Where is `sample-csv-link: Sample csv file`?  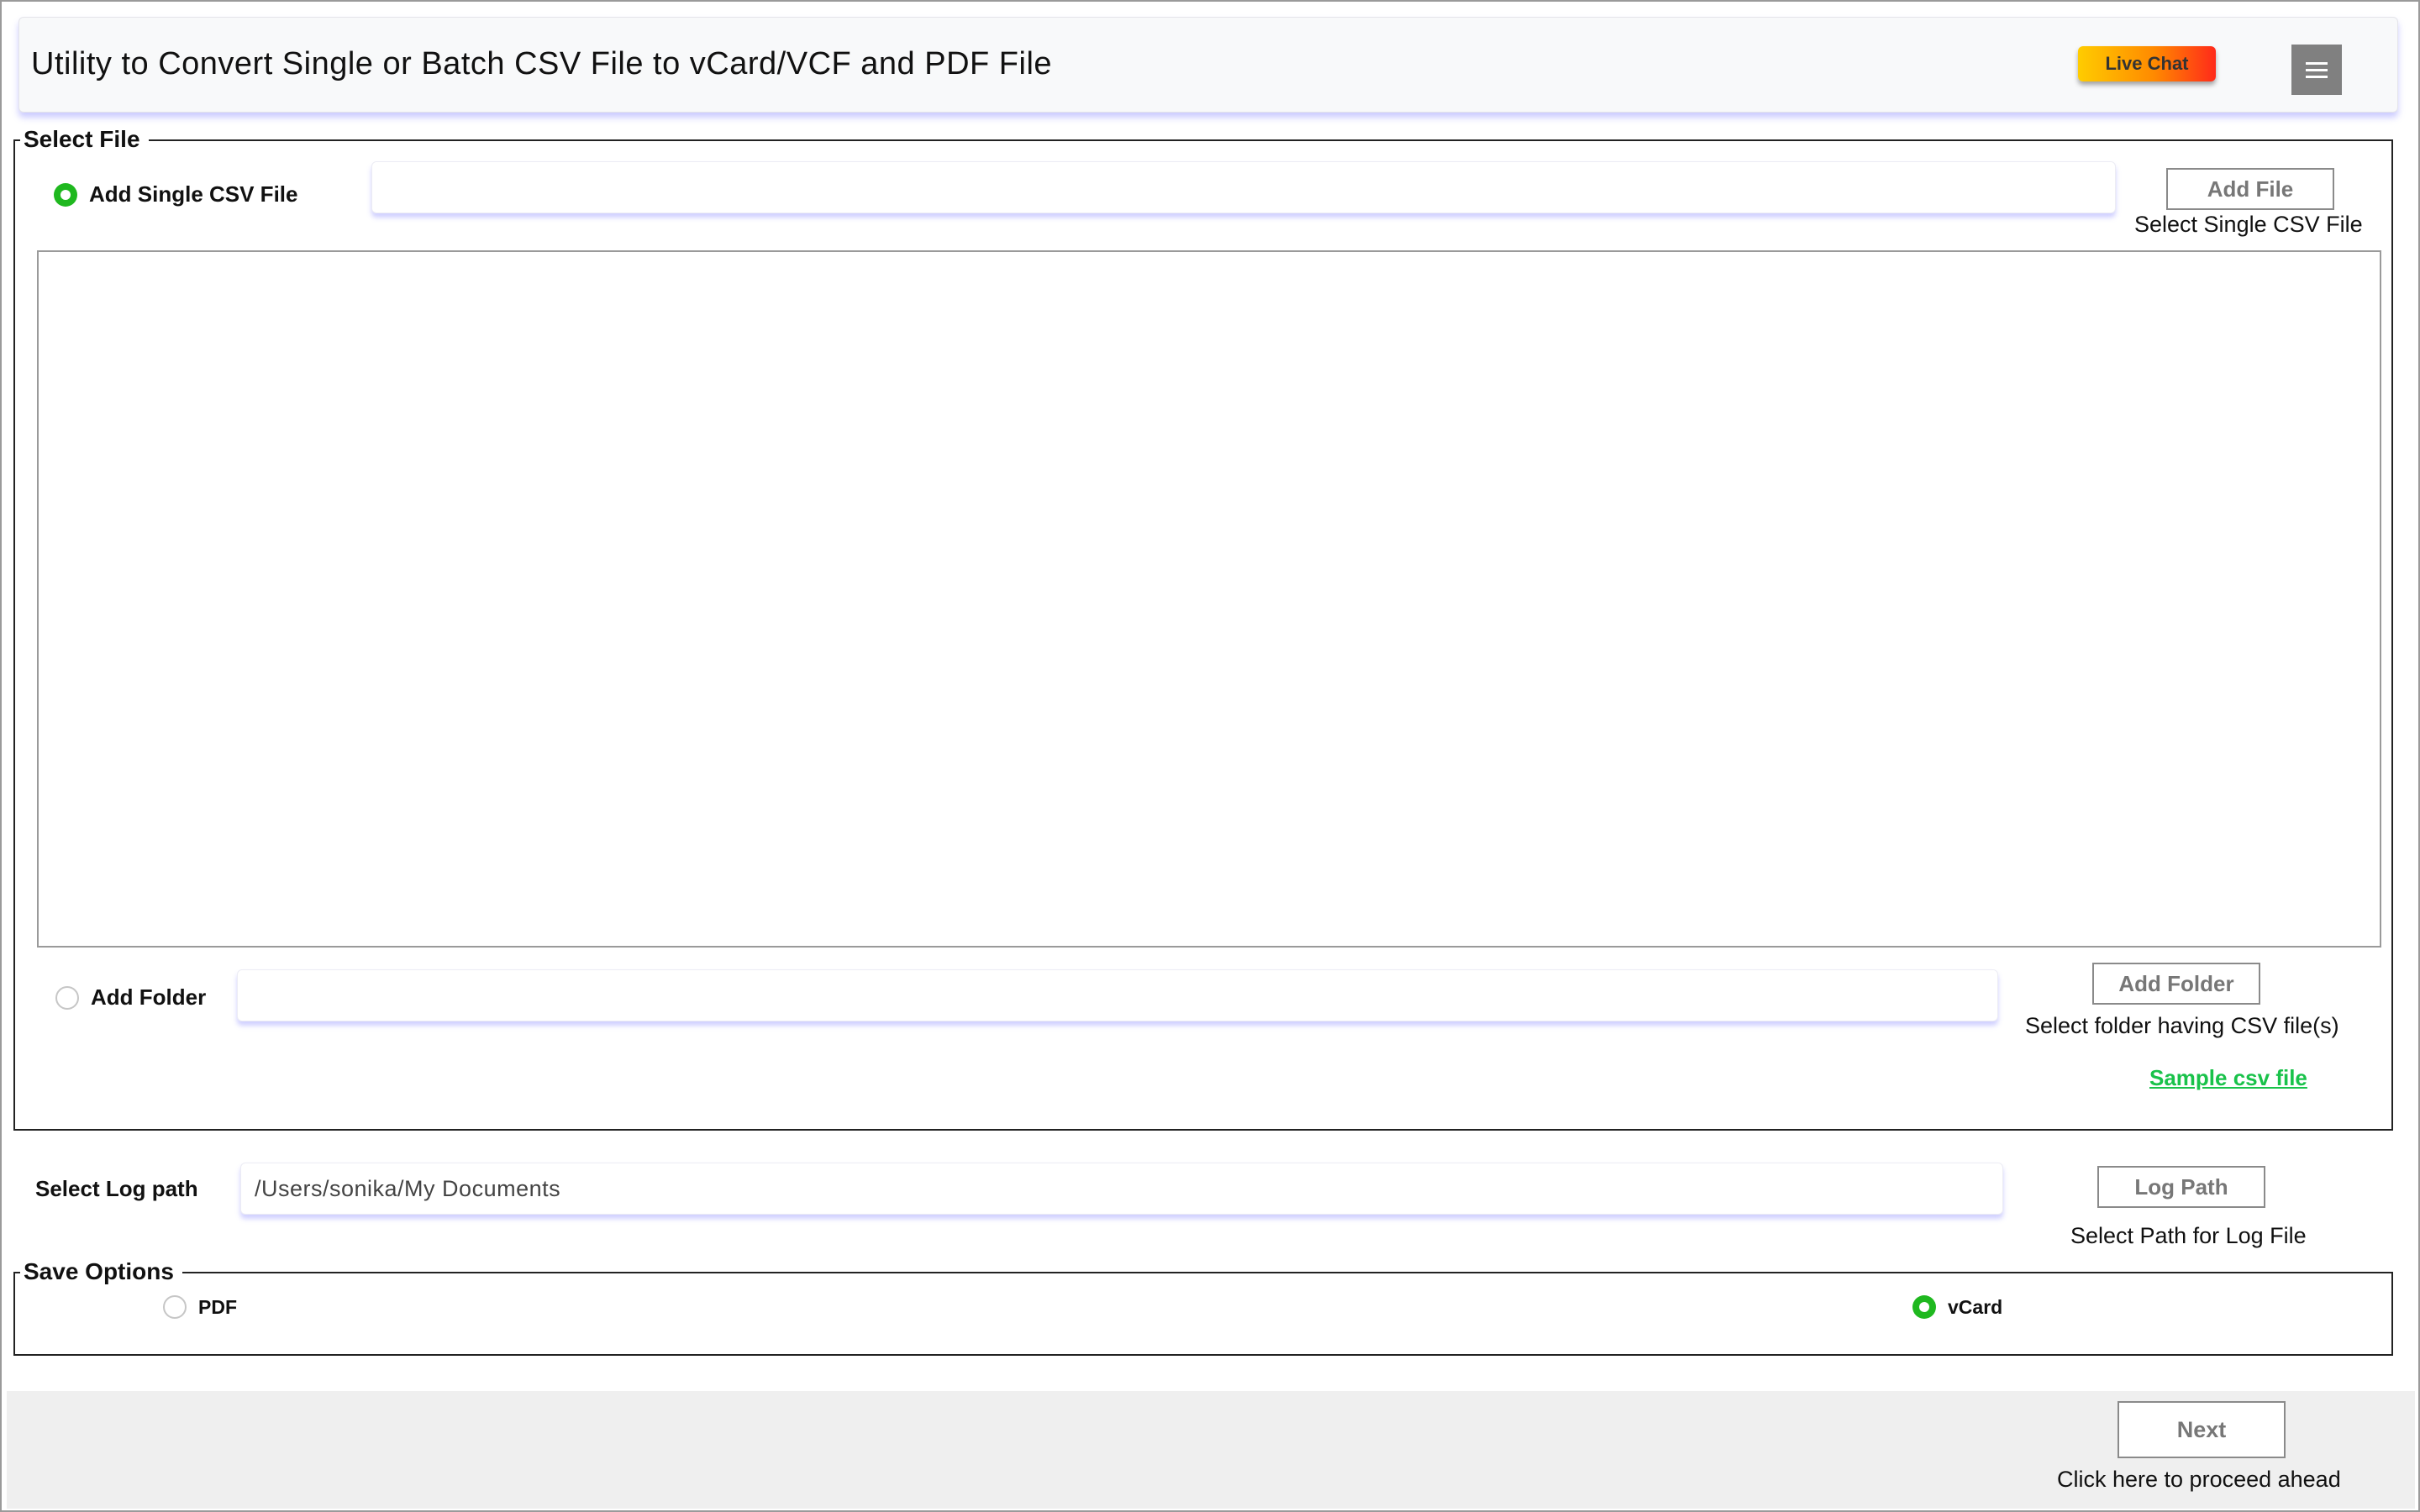 sample-csv-link: Sample csv file is located at coordinates (2228, 1078).